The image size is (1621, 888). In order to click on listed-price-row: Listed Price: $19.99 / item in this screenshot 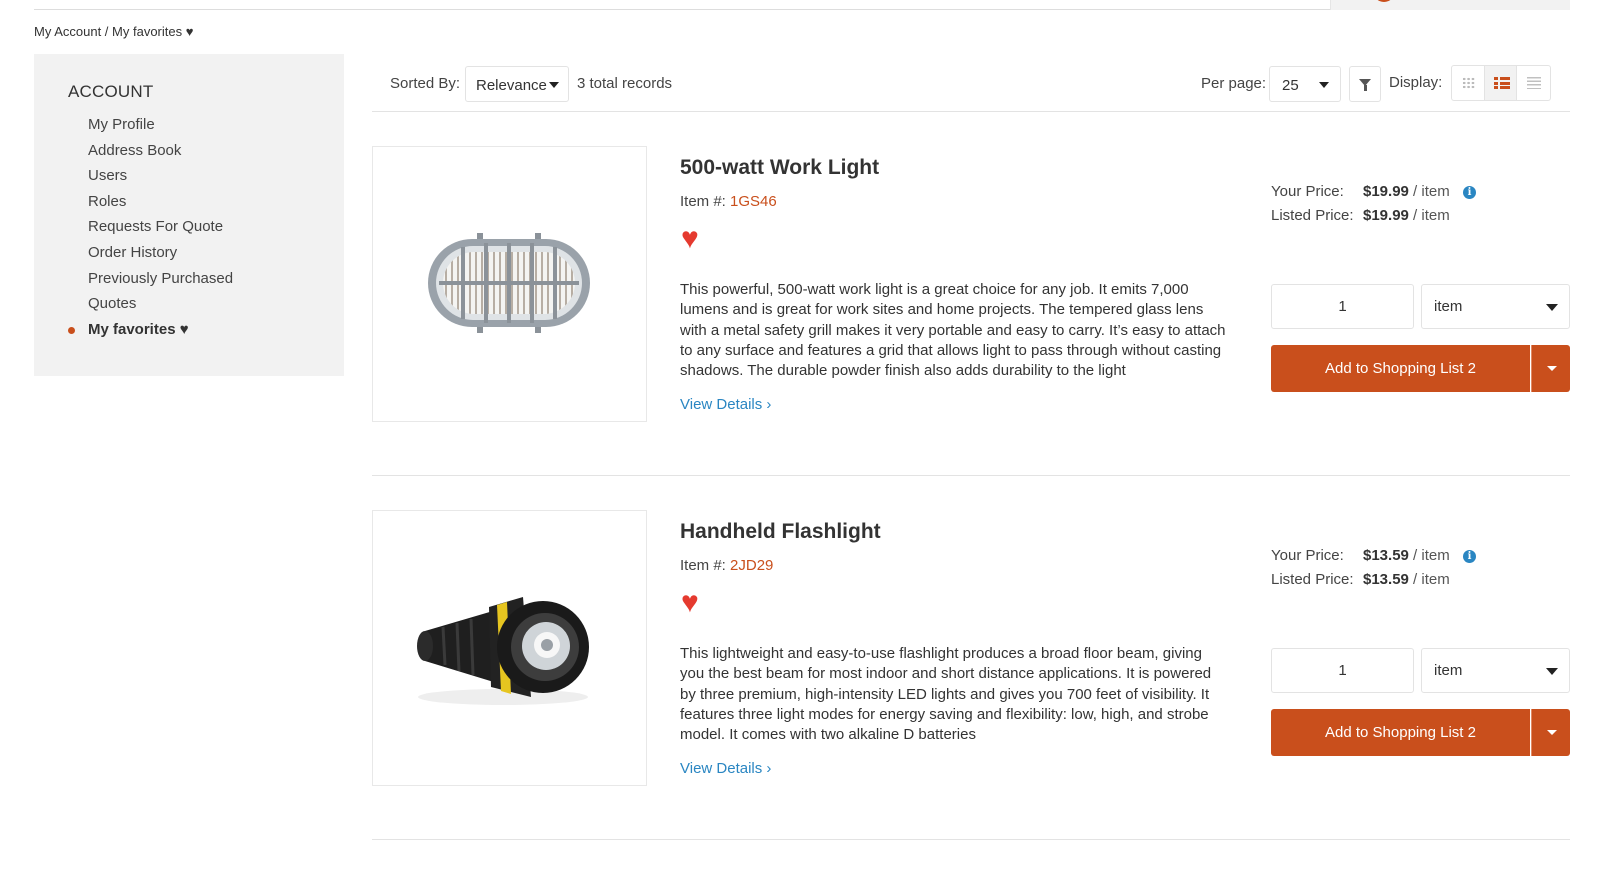, I will do `click(1360, 215)`.